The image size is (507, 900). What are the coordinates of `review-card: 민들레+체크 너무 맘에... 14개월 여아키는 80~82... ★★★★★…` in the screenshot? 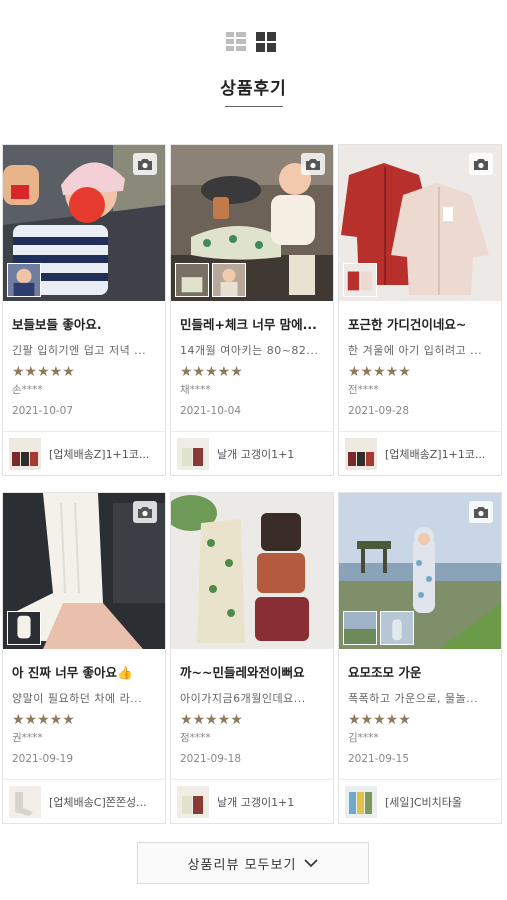 It's located at (252, 310).